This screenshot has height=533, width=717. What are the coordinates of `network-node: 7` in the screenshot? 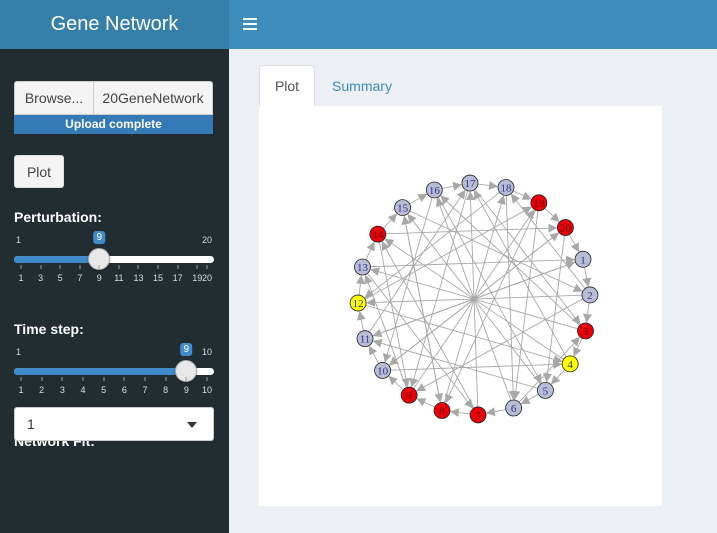 It's located at (478, 415).